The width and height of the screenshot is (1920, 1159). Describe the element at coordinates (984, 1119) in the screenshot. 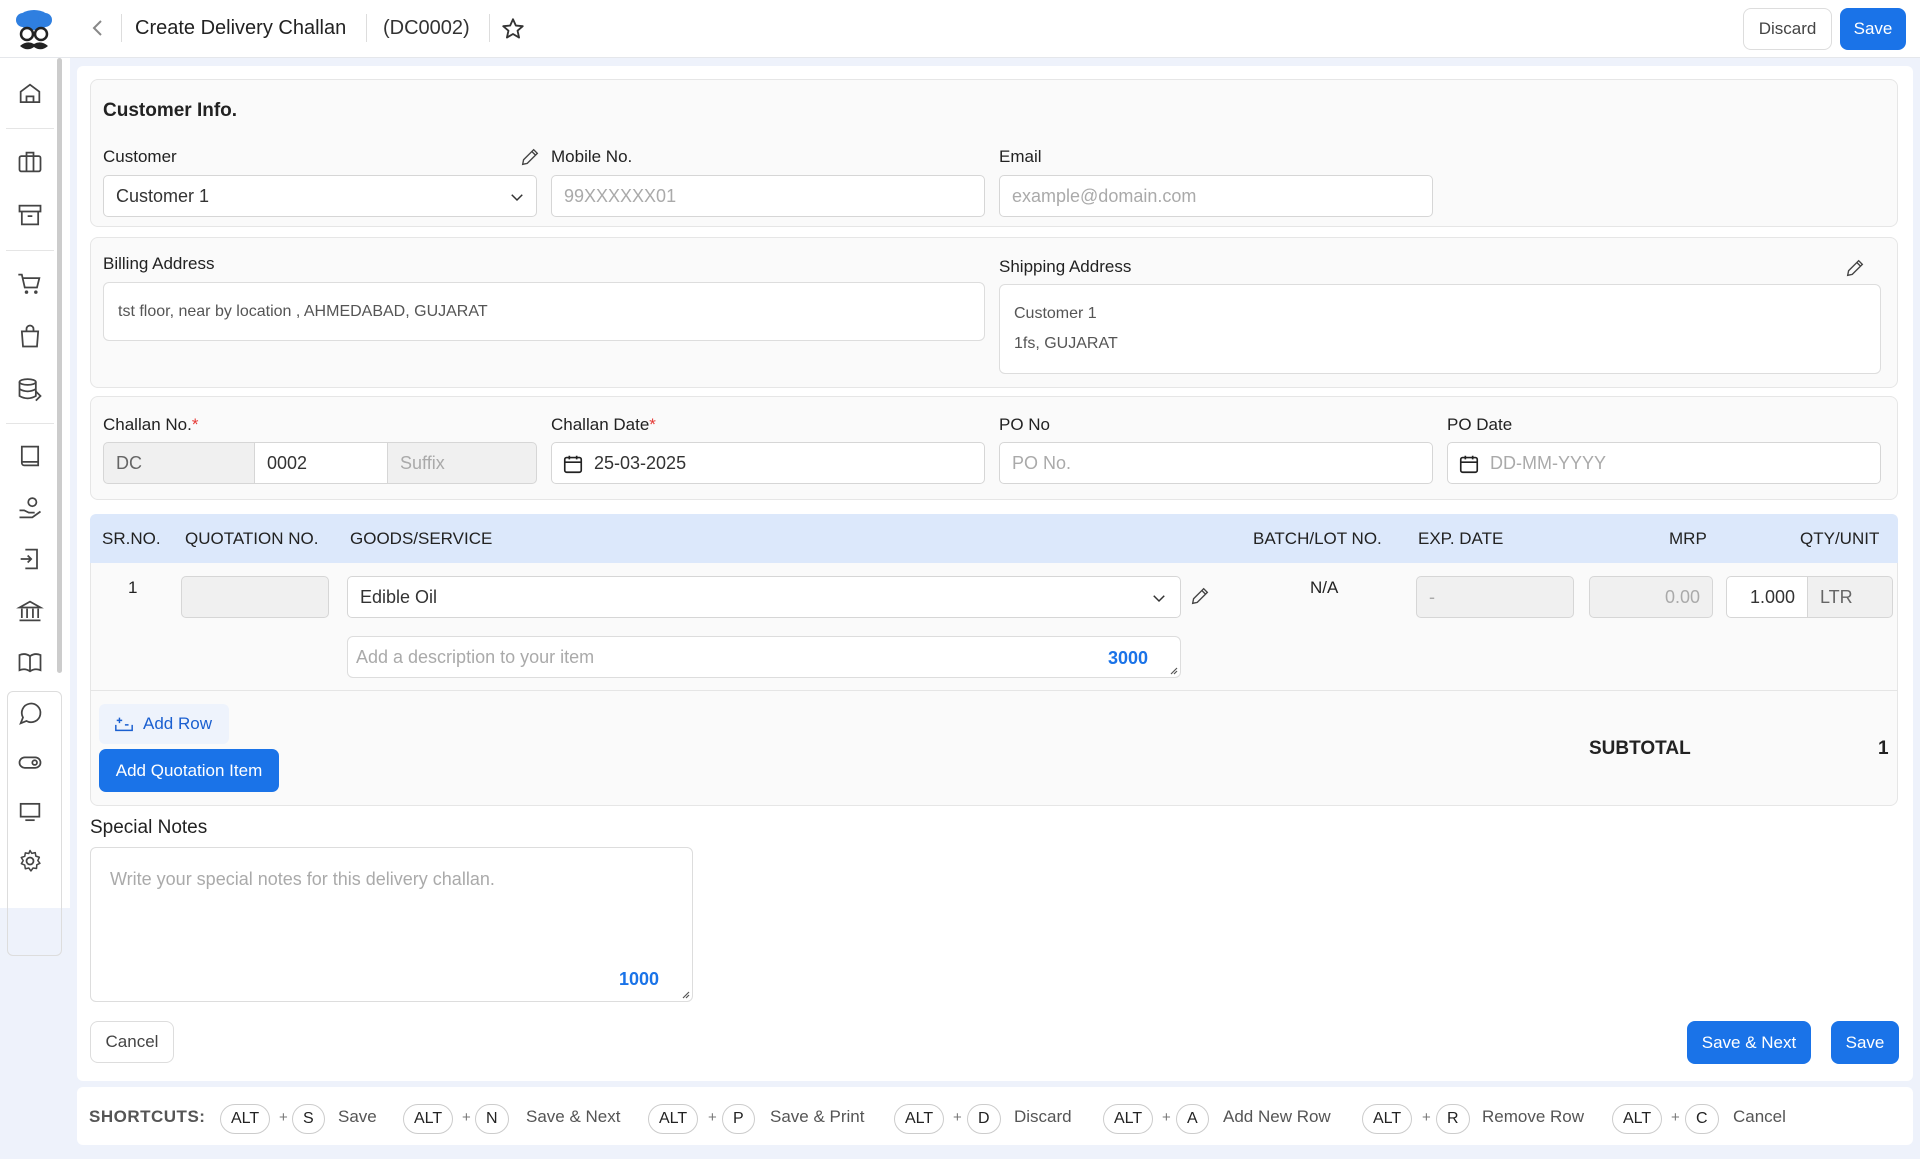

I see `shortcut-key: D` at that location.